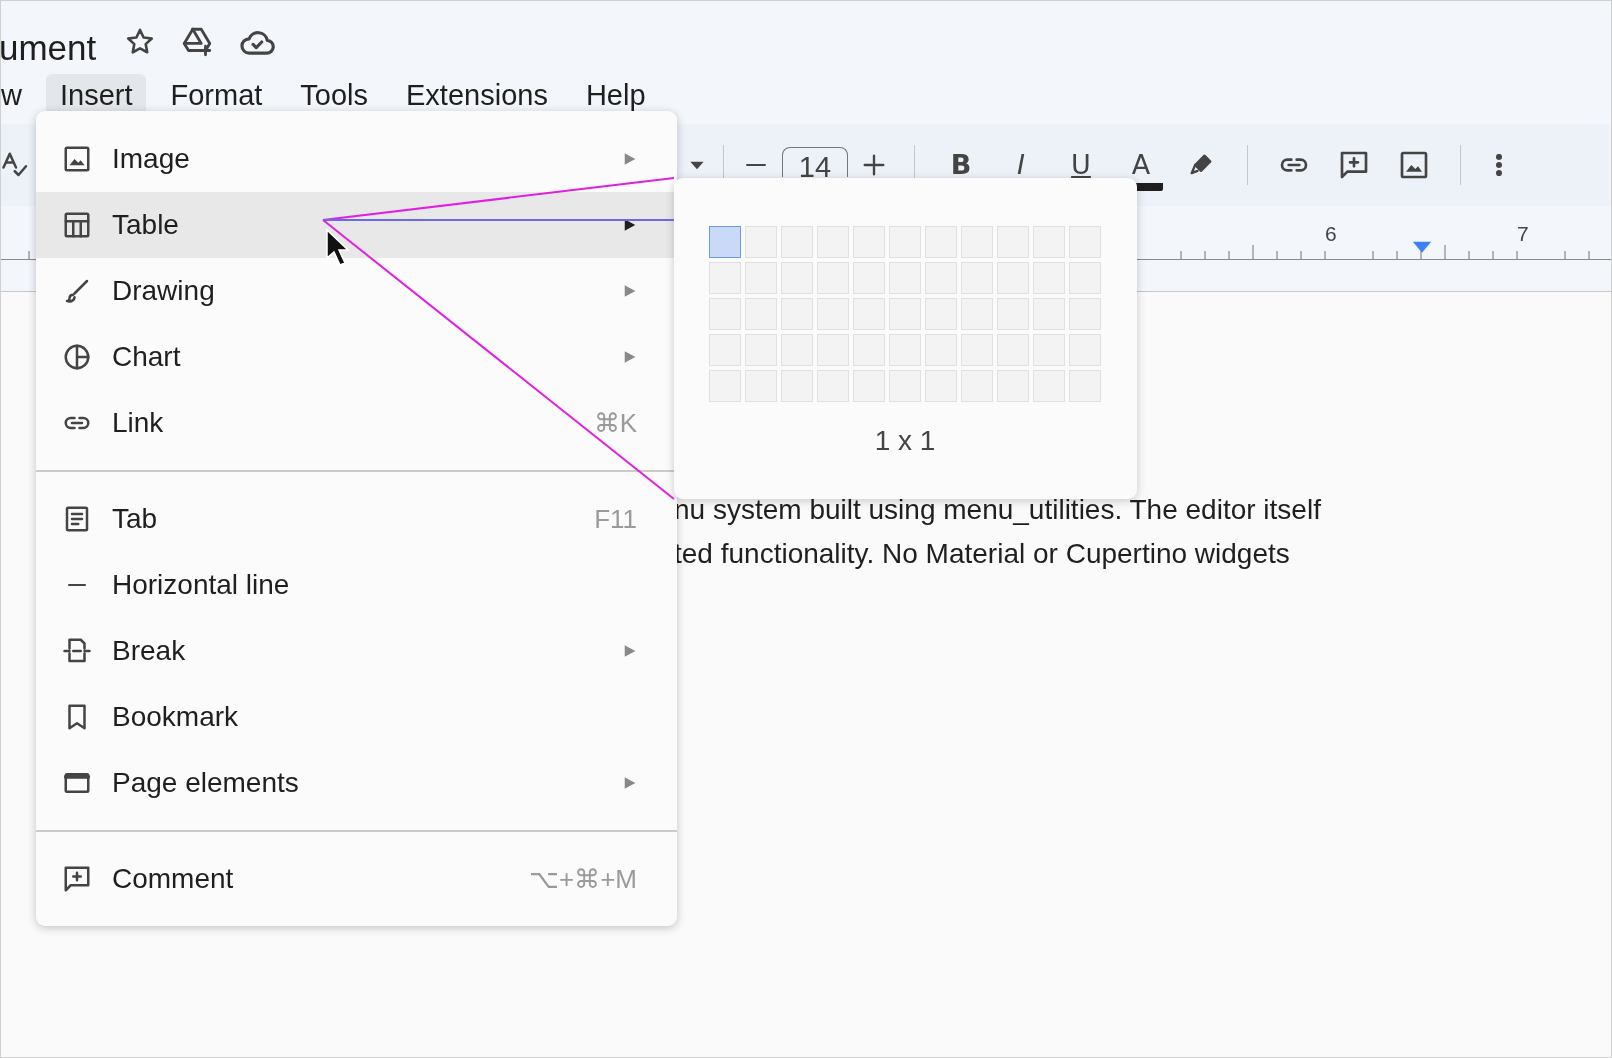 Image resolution: width=1612 pixels, height=1058 pixels. I want to click on underline-button: U, so click(1081, 165).